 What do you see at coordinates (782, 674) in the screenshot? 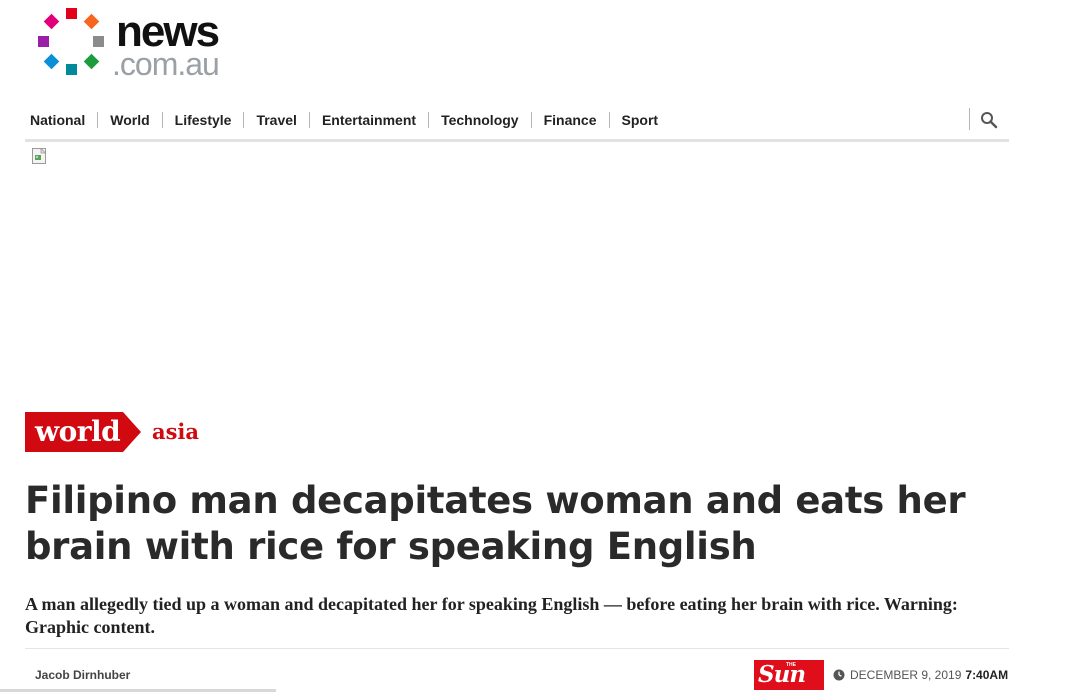
I see `source-logo-word: Sun` at bounding box center [782, 674].